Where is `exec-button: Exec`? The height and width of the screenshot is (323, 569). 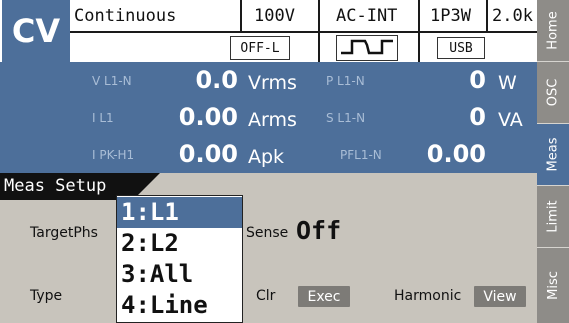 exec-button: Exec is located at coordinates (324, 296).